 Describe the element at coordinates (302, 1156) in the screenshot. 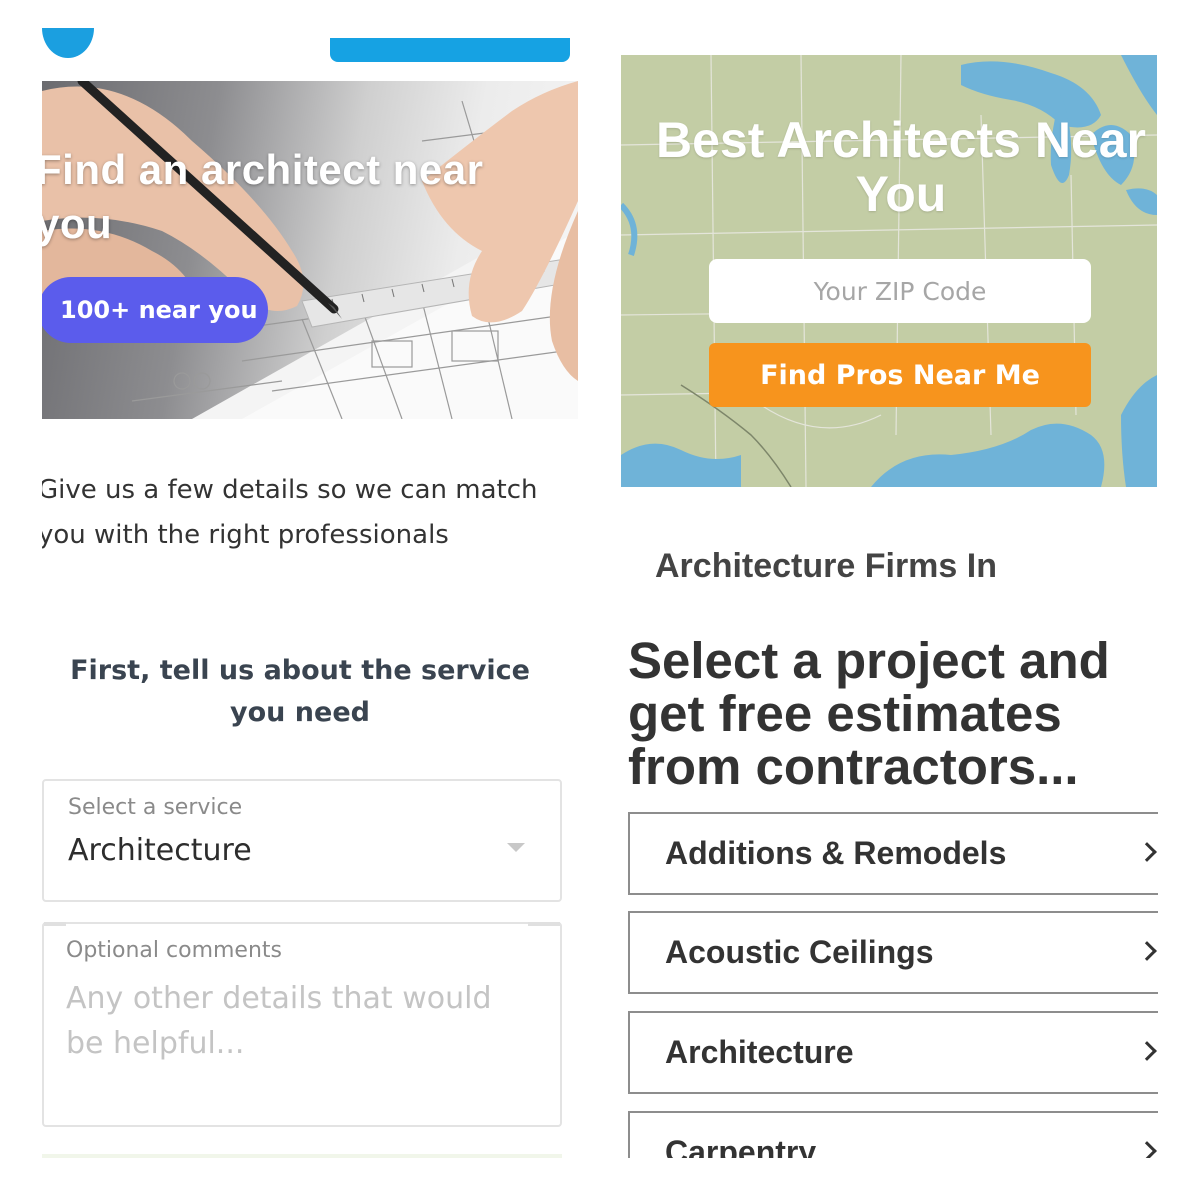

I see `form-divider` at that location.